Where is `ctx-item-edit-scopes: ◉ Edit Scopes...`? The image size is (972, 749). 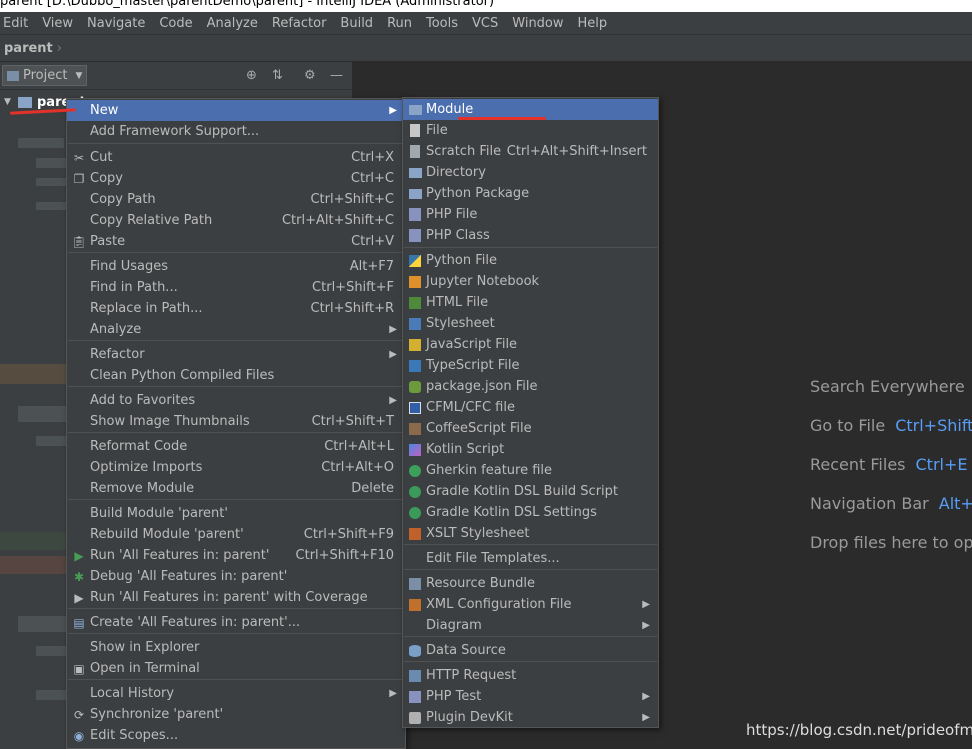
ctx-item-edit-scopes: ◉ Edit Scopes... is located at coordinates (236, 735).